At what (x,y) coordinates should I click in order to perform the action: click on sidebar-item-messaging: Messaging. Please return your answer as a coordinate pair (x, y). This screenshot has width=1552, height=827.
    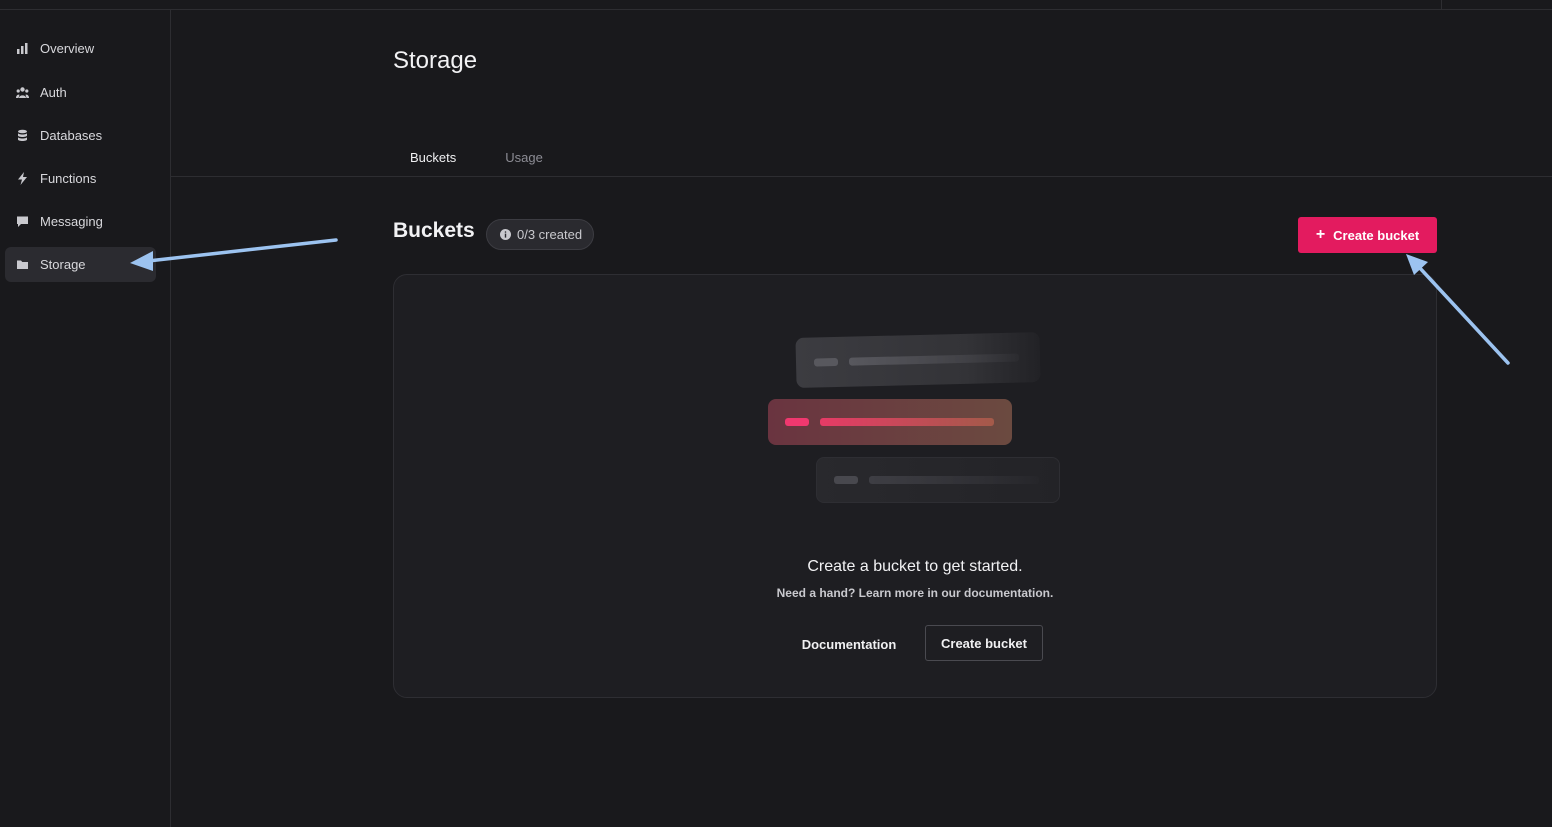
    Looking at the image, I should click on (80, 221).